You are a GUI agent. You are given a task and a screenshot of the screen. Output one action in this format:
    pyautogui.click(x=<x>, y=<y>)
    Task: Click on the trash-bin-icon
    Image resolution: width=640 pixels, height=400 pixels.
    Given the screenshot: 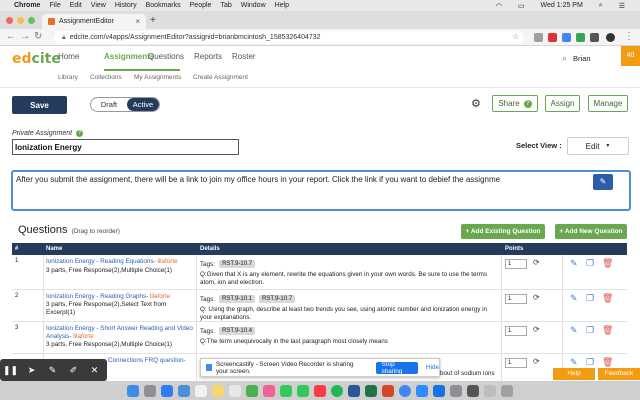 What is the action you would take?
    pyautogui.click(x=507, y=390)
    